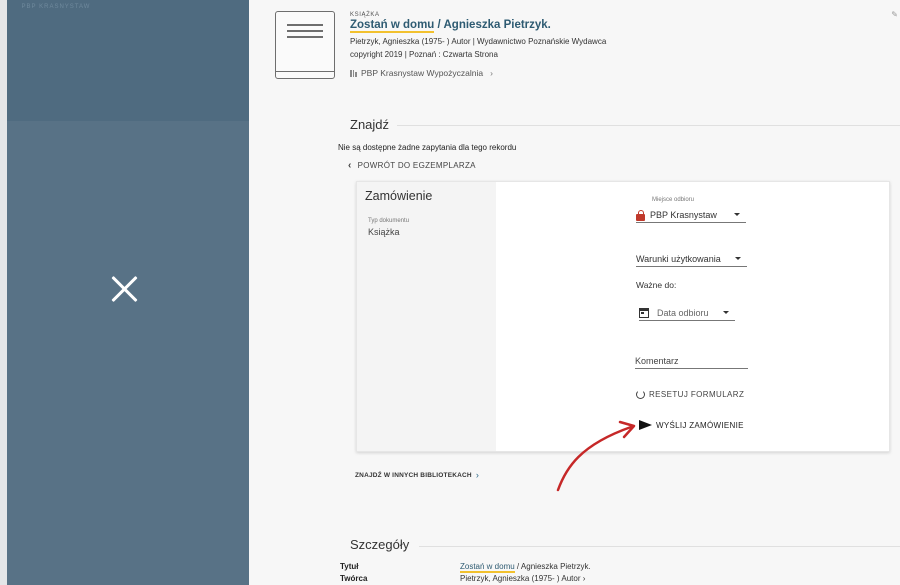  I want to click on details-key: Tytuł, so click(349, 566).